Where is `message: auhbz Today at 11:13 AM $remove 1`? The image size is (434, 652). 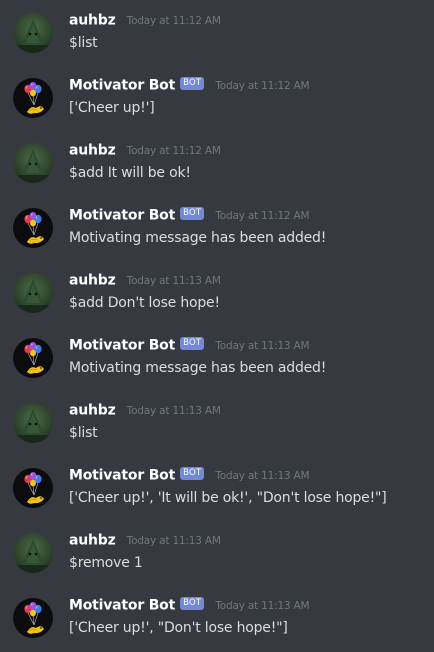
message: auhbz Today at 11:13 AM $remove 1 is located at coordinates (217, 552).